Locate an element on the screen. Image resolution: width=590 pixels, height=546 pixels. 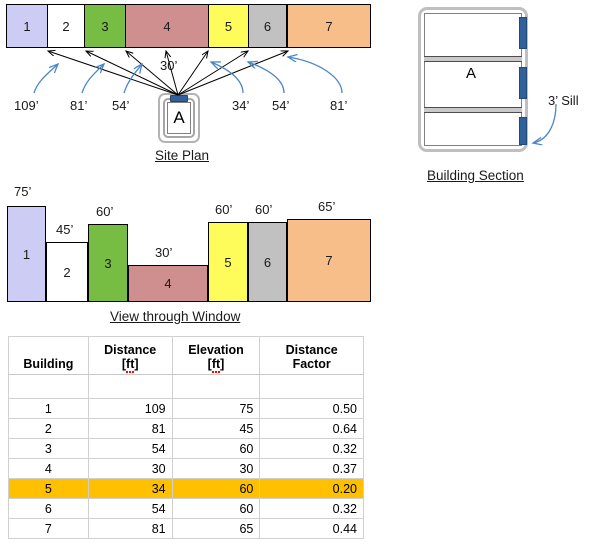
table-row: 4 30 30 0.37 is located at coordinates (186, 468).